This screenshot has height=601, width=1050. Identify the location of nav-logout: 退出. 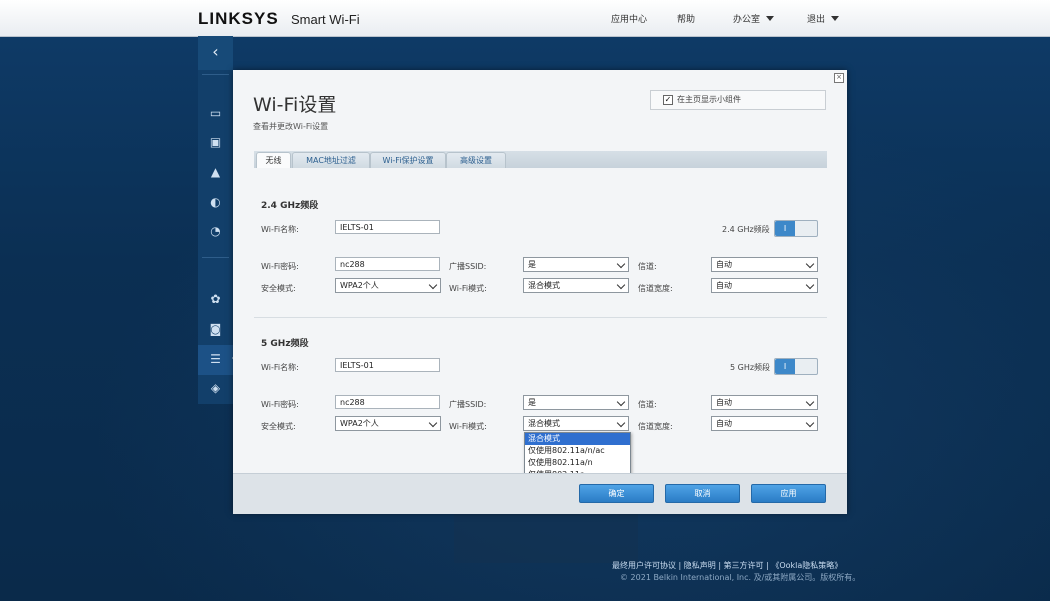
(823, 18).